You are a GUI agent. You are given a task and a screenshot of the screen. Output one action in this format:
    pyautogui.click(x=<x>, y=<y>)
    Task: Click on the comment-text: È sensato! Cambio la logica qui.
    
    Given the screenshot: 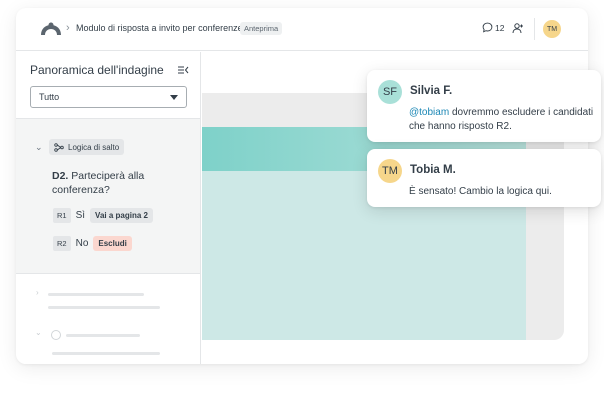 What is the action you would take?
    pyautogui.click(x=501, y=192)
    